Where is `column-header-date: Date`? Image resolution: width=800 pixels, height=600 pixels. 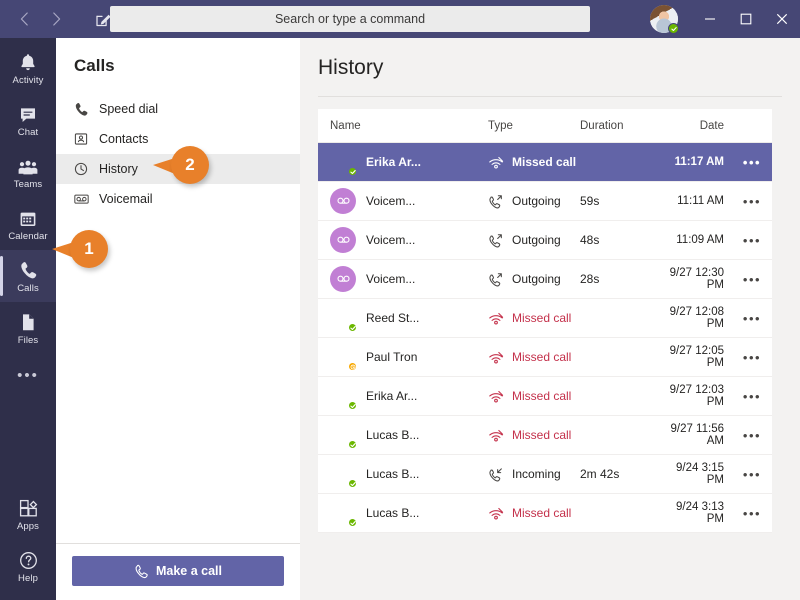
column-header-date: Date is located at coordinates (711, 125).